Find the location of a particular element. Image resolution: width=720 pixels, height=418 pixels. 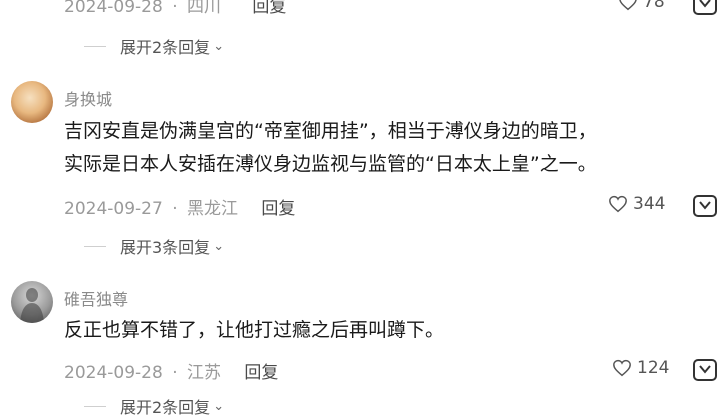

comment-meta: 2024-09-28 · 四川 回复 is located at coordinates (175, 8).